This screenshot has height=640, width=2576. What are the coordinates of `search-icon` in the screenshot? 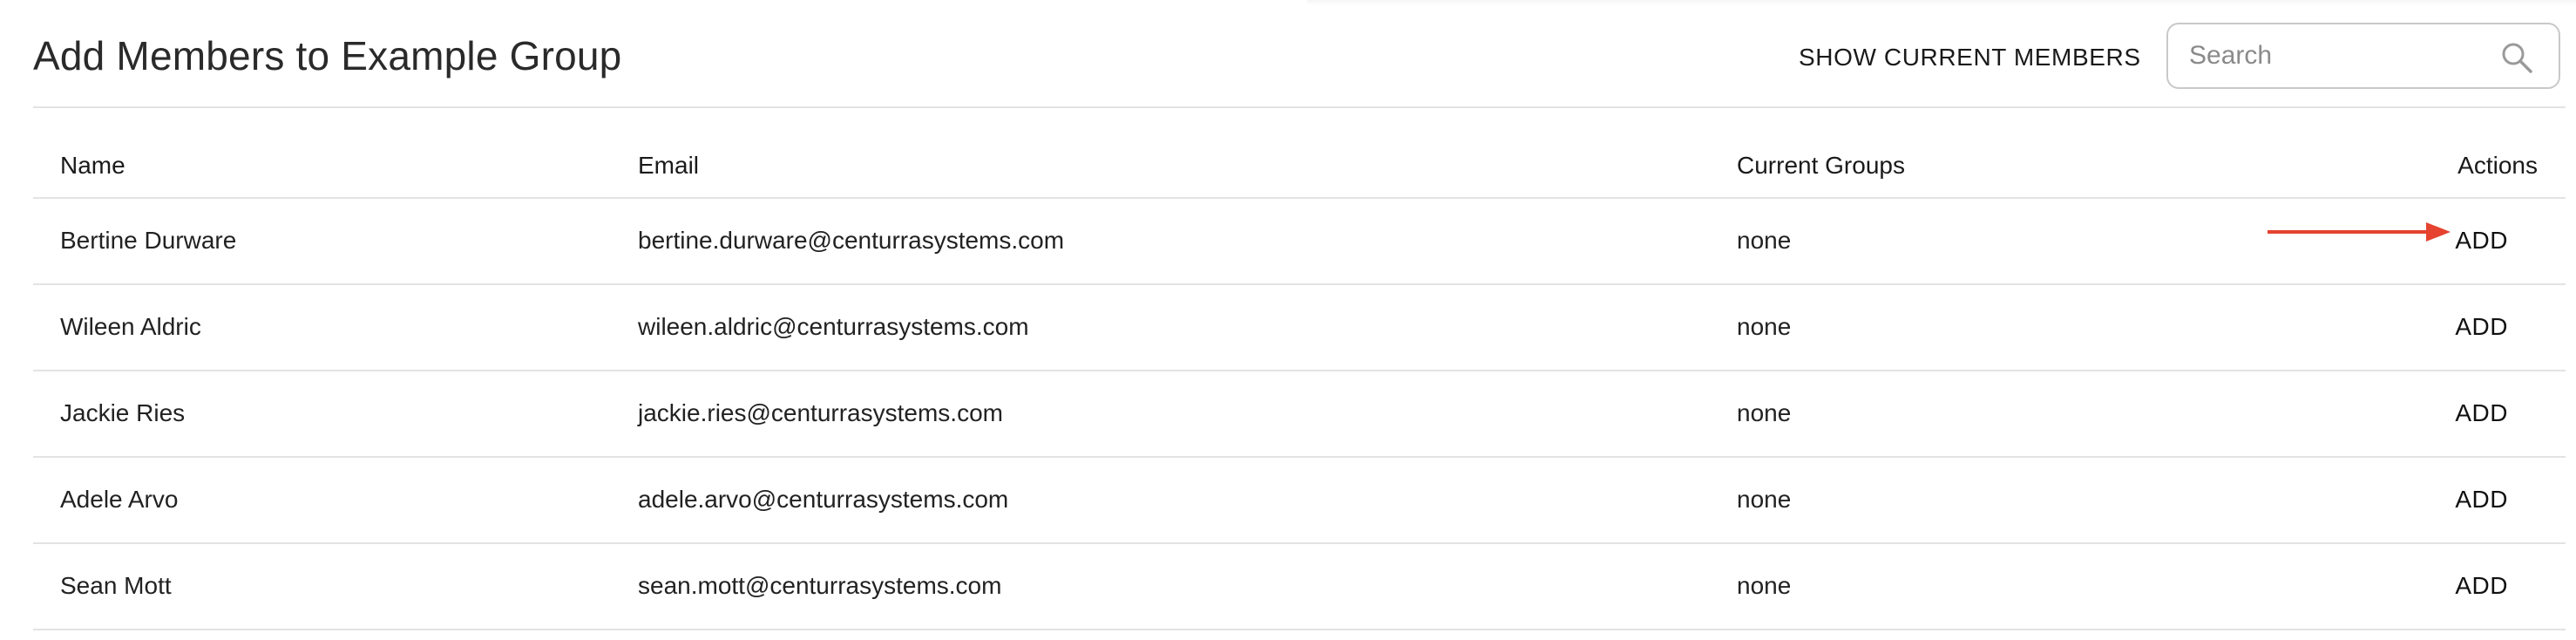 It's located at (2517, 57).